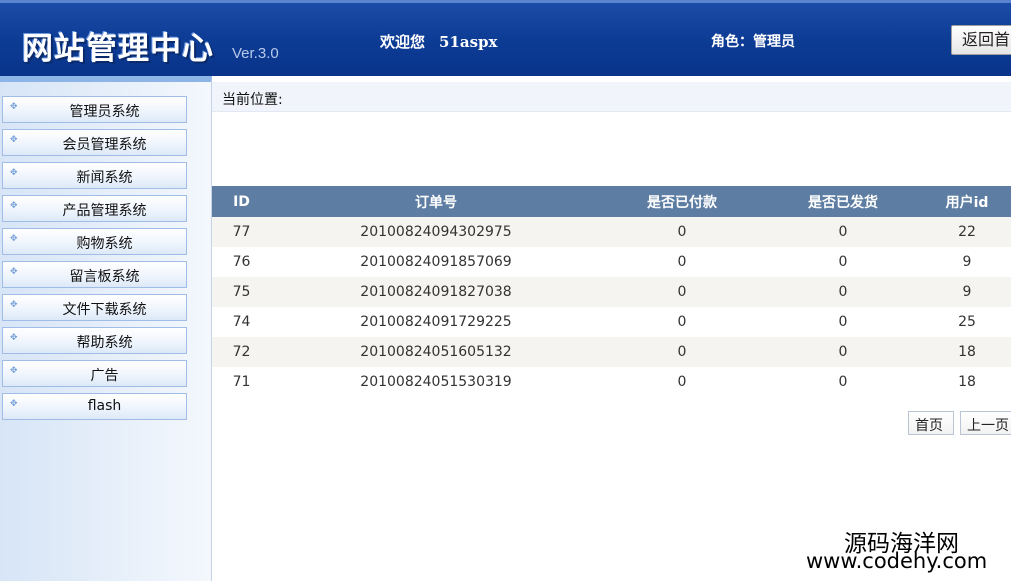 Image resolution: width=1011 pixels, height=581 pixels. What do you see at coordinates (403, 42) in the screenshot?
I see `welcome-label: 欢迎您` at bounding box center [403, 42].